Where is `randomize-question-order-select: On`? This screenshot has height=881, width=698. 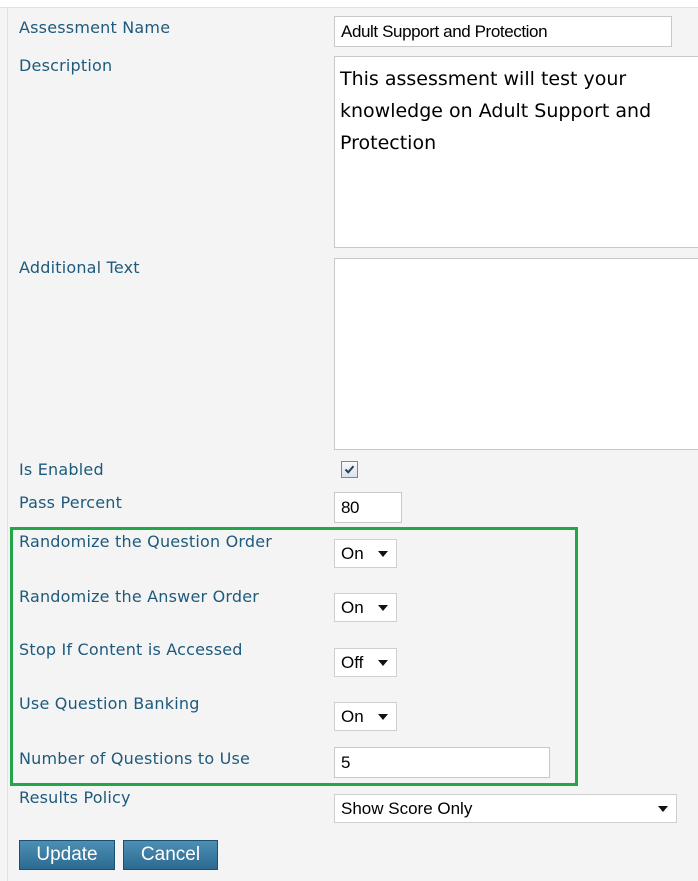 randomize-question-order-select: On is located at coordinates (365, 553).